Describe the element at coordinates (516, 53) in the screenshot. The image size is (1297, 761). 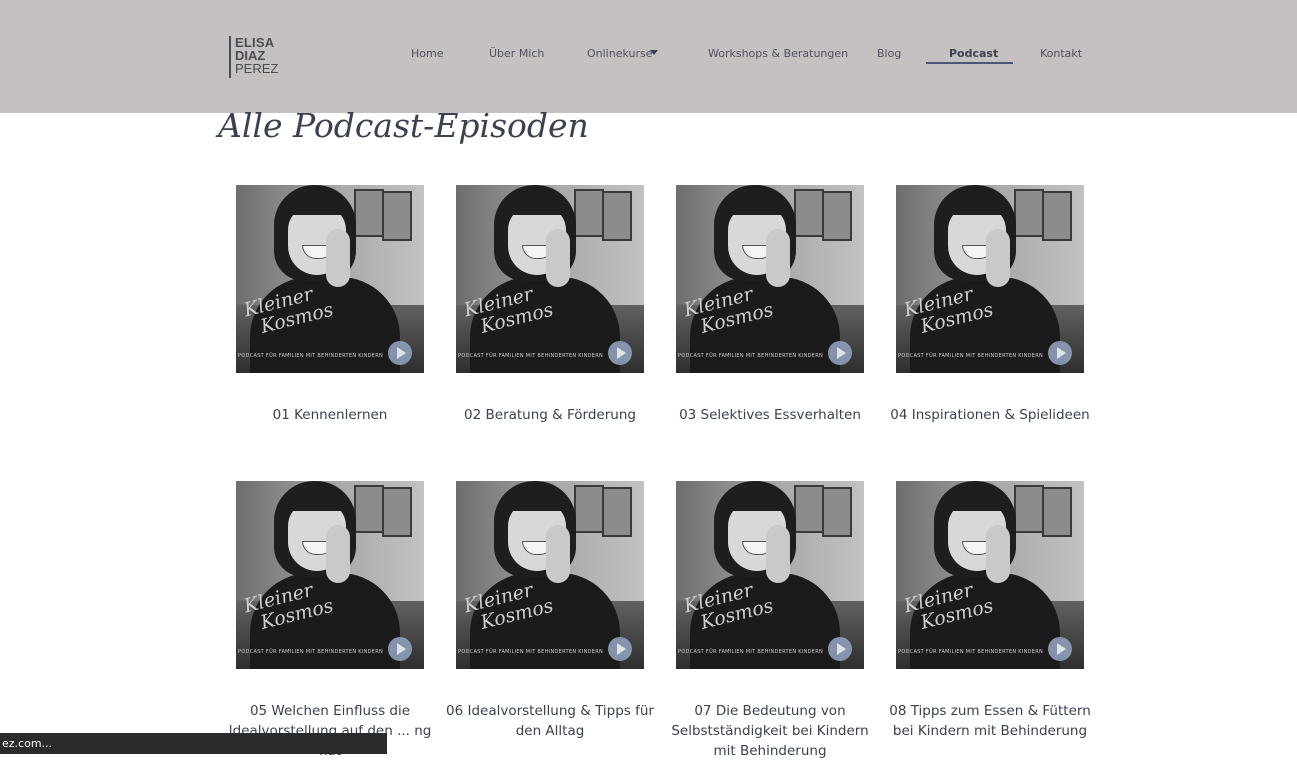
I see `nav-ueber-mich: Über Mich` at that location.